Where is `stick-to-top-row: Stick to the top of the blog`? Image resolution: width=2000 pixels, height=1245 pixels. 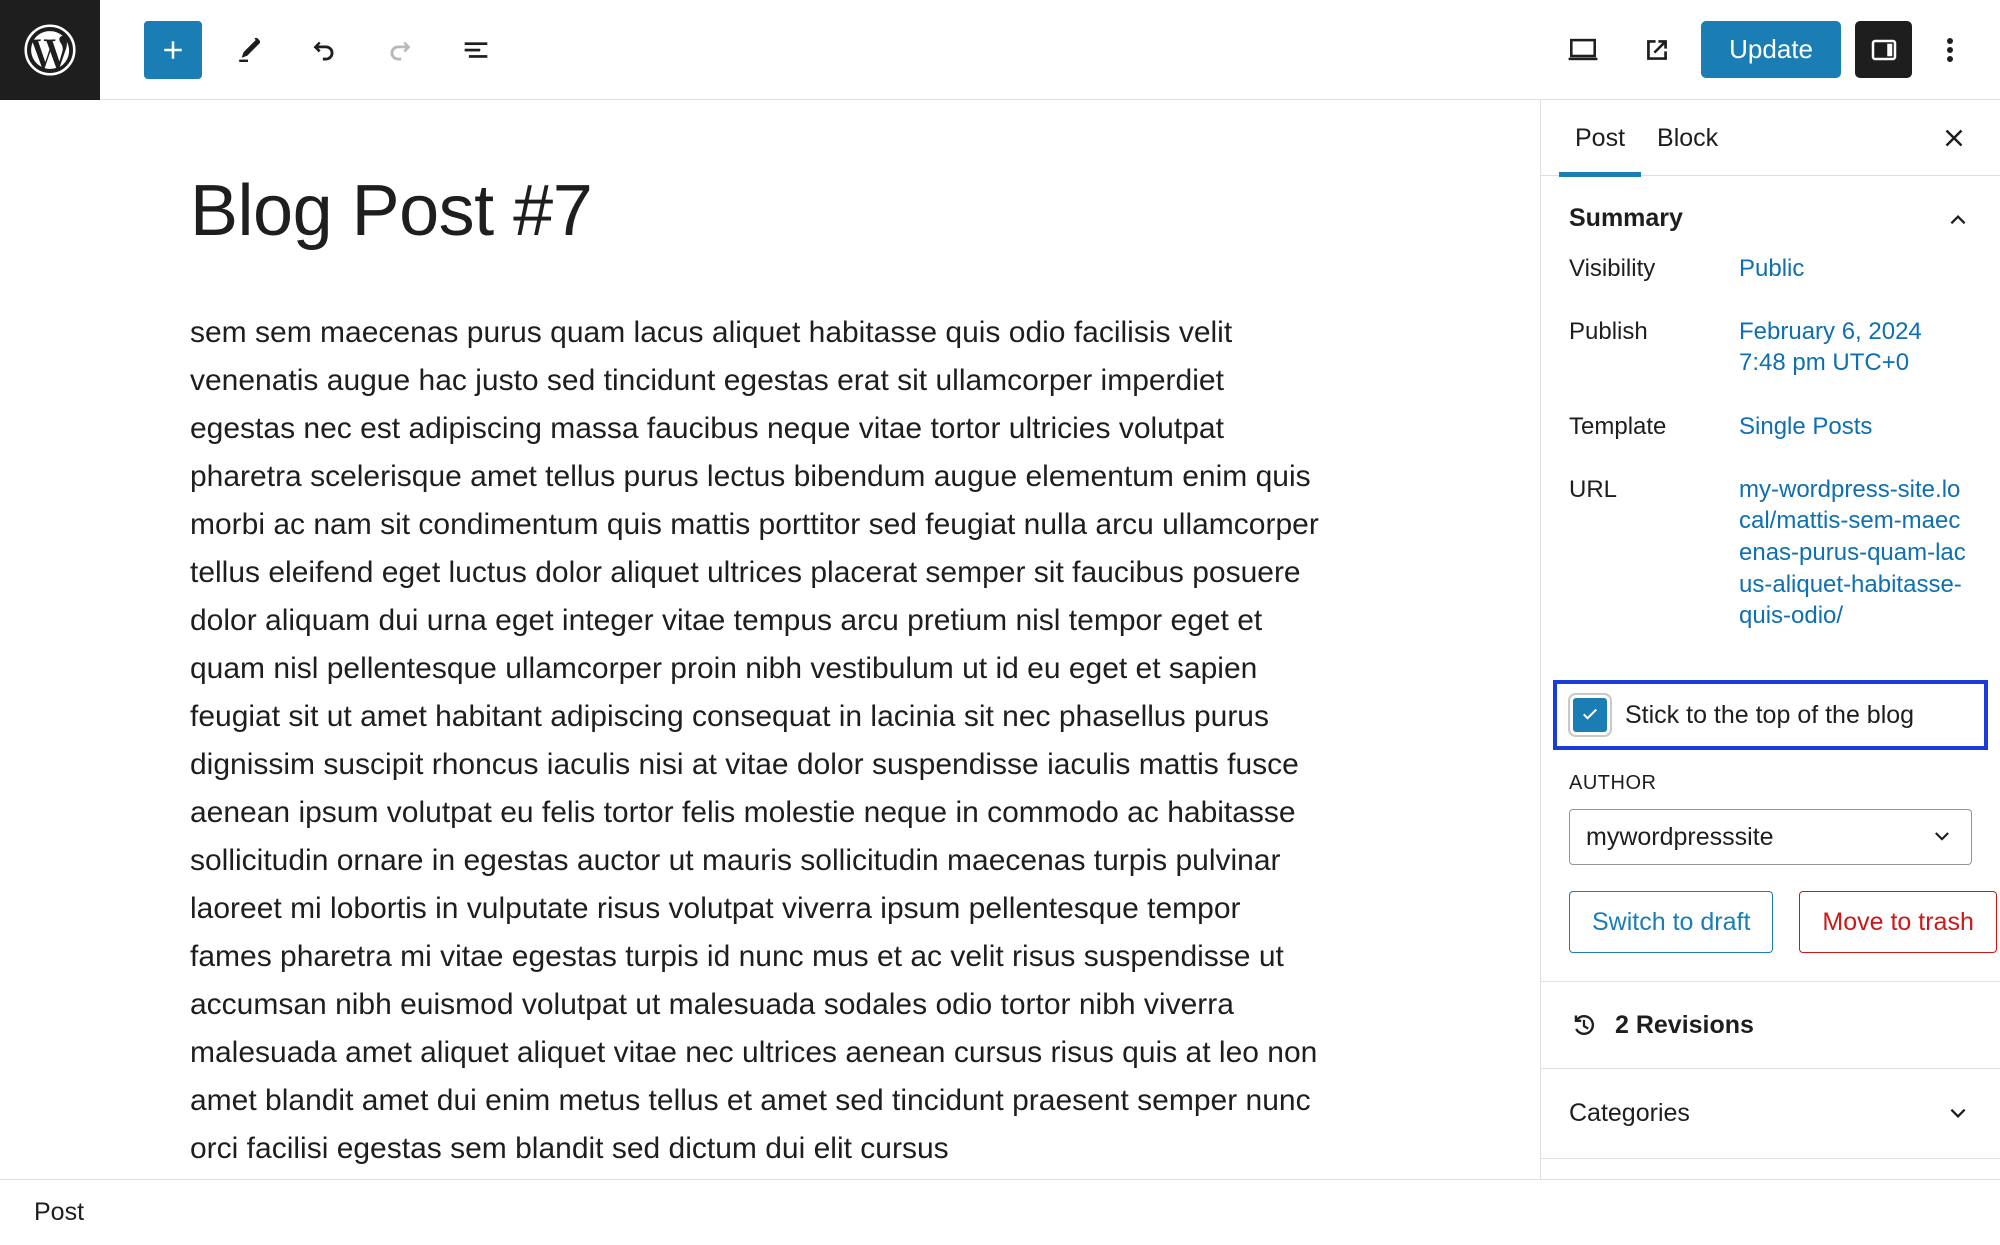 stick-to-top-row: Stick to the top of the blog is located at coordinates (1770, 715).